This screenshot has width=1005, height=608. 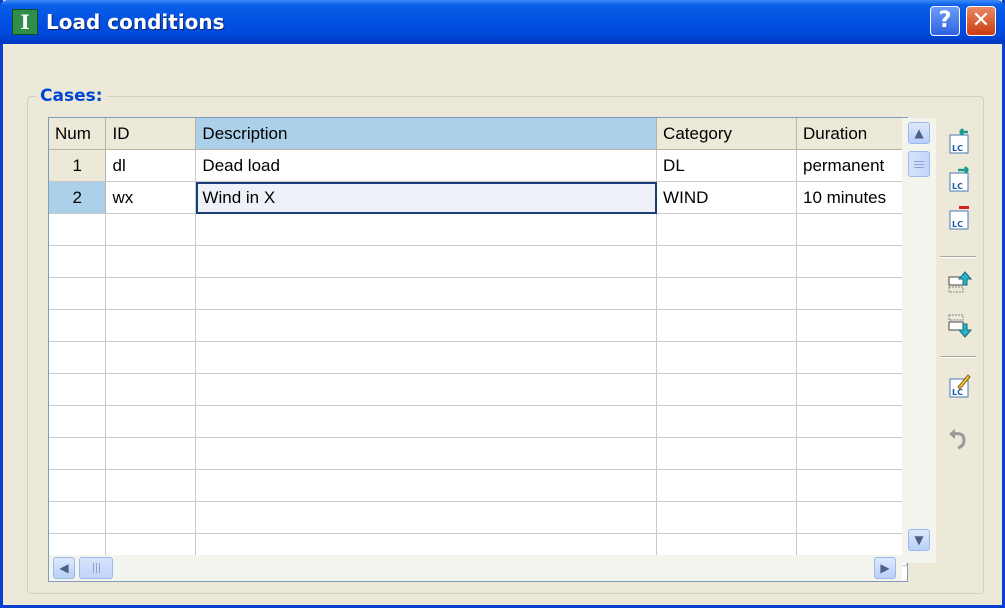 What do you see at coordinates (426, 165) in the screenshot?
I see `description-cell: Dead load` at bounding box center [426, 165].